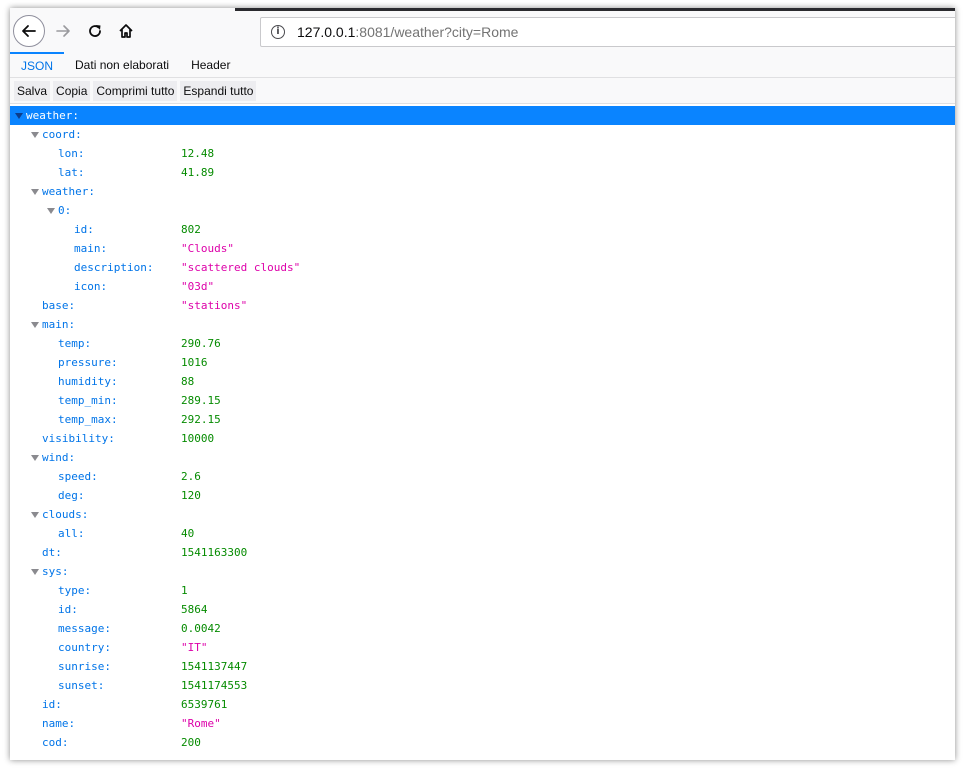 The height and width of the screenshot is (770, 965). What do you see at coordinates (63, 31) in the screenshot?
I see `forward-button` at bounding box center [63, 31].